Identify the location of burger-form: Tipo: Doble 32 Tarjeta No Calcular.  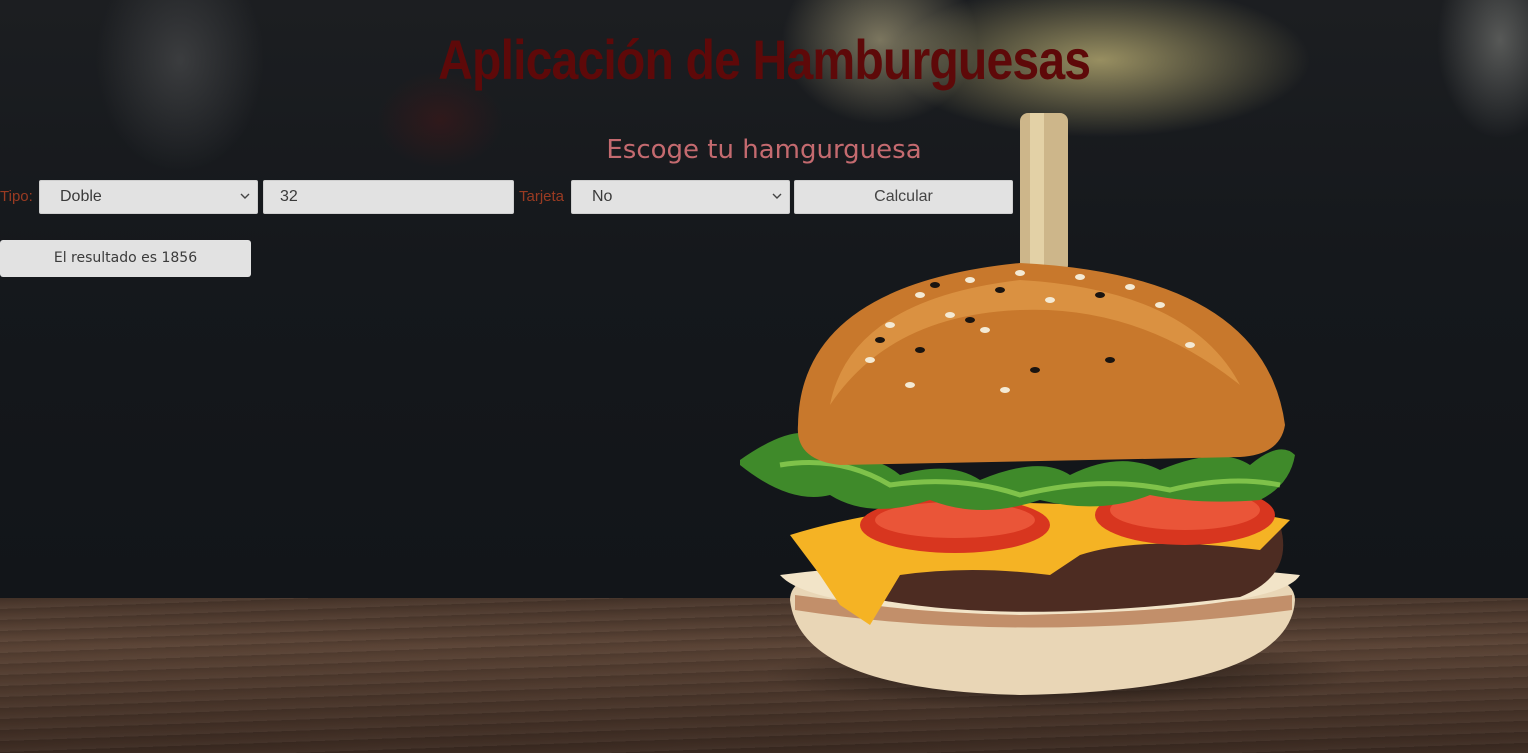
(764, 197).